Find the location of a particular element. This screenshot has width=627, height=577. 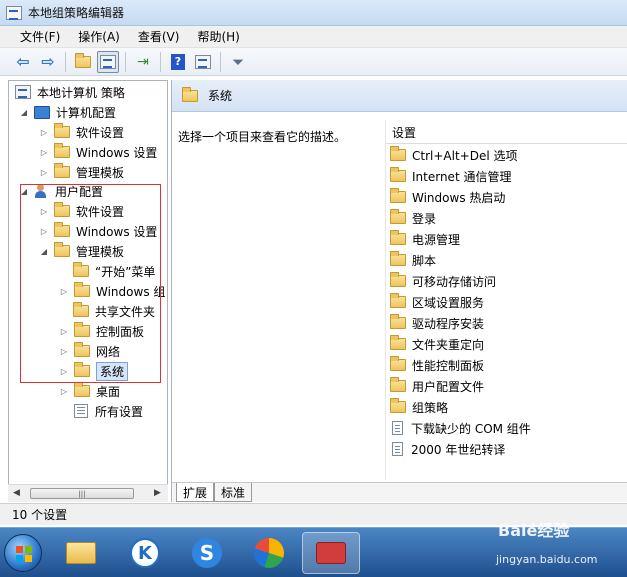

column-header-setting: 设置 is located at coordinates (506, 133).